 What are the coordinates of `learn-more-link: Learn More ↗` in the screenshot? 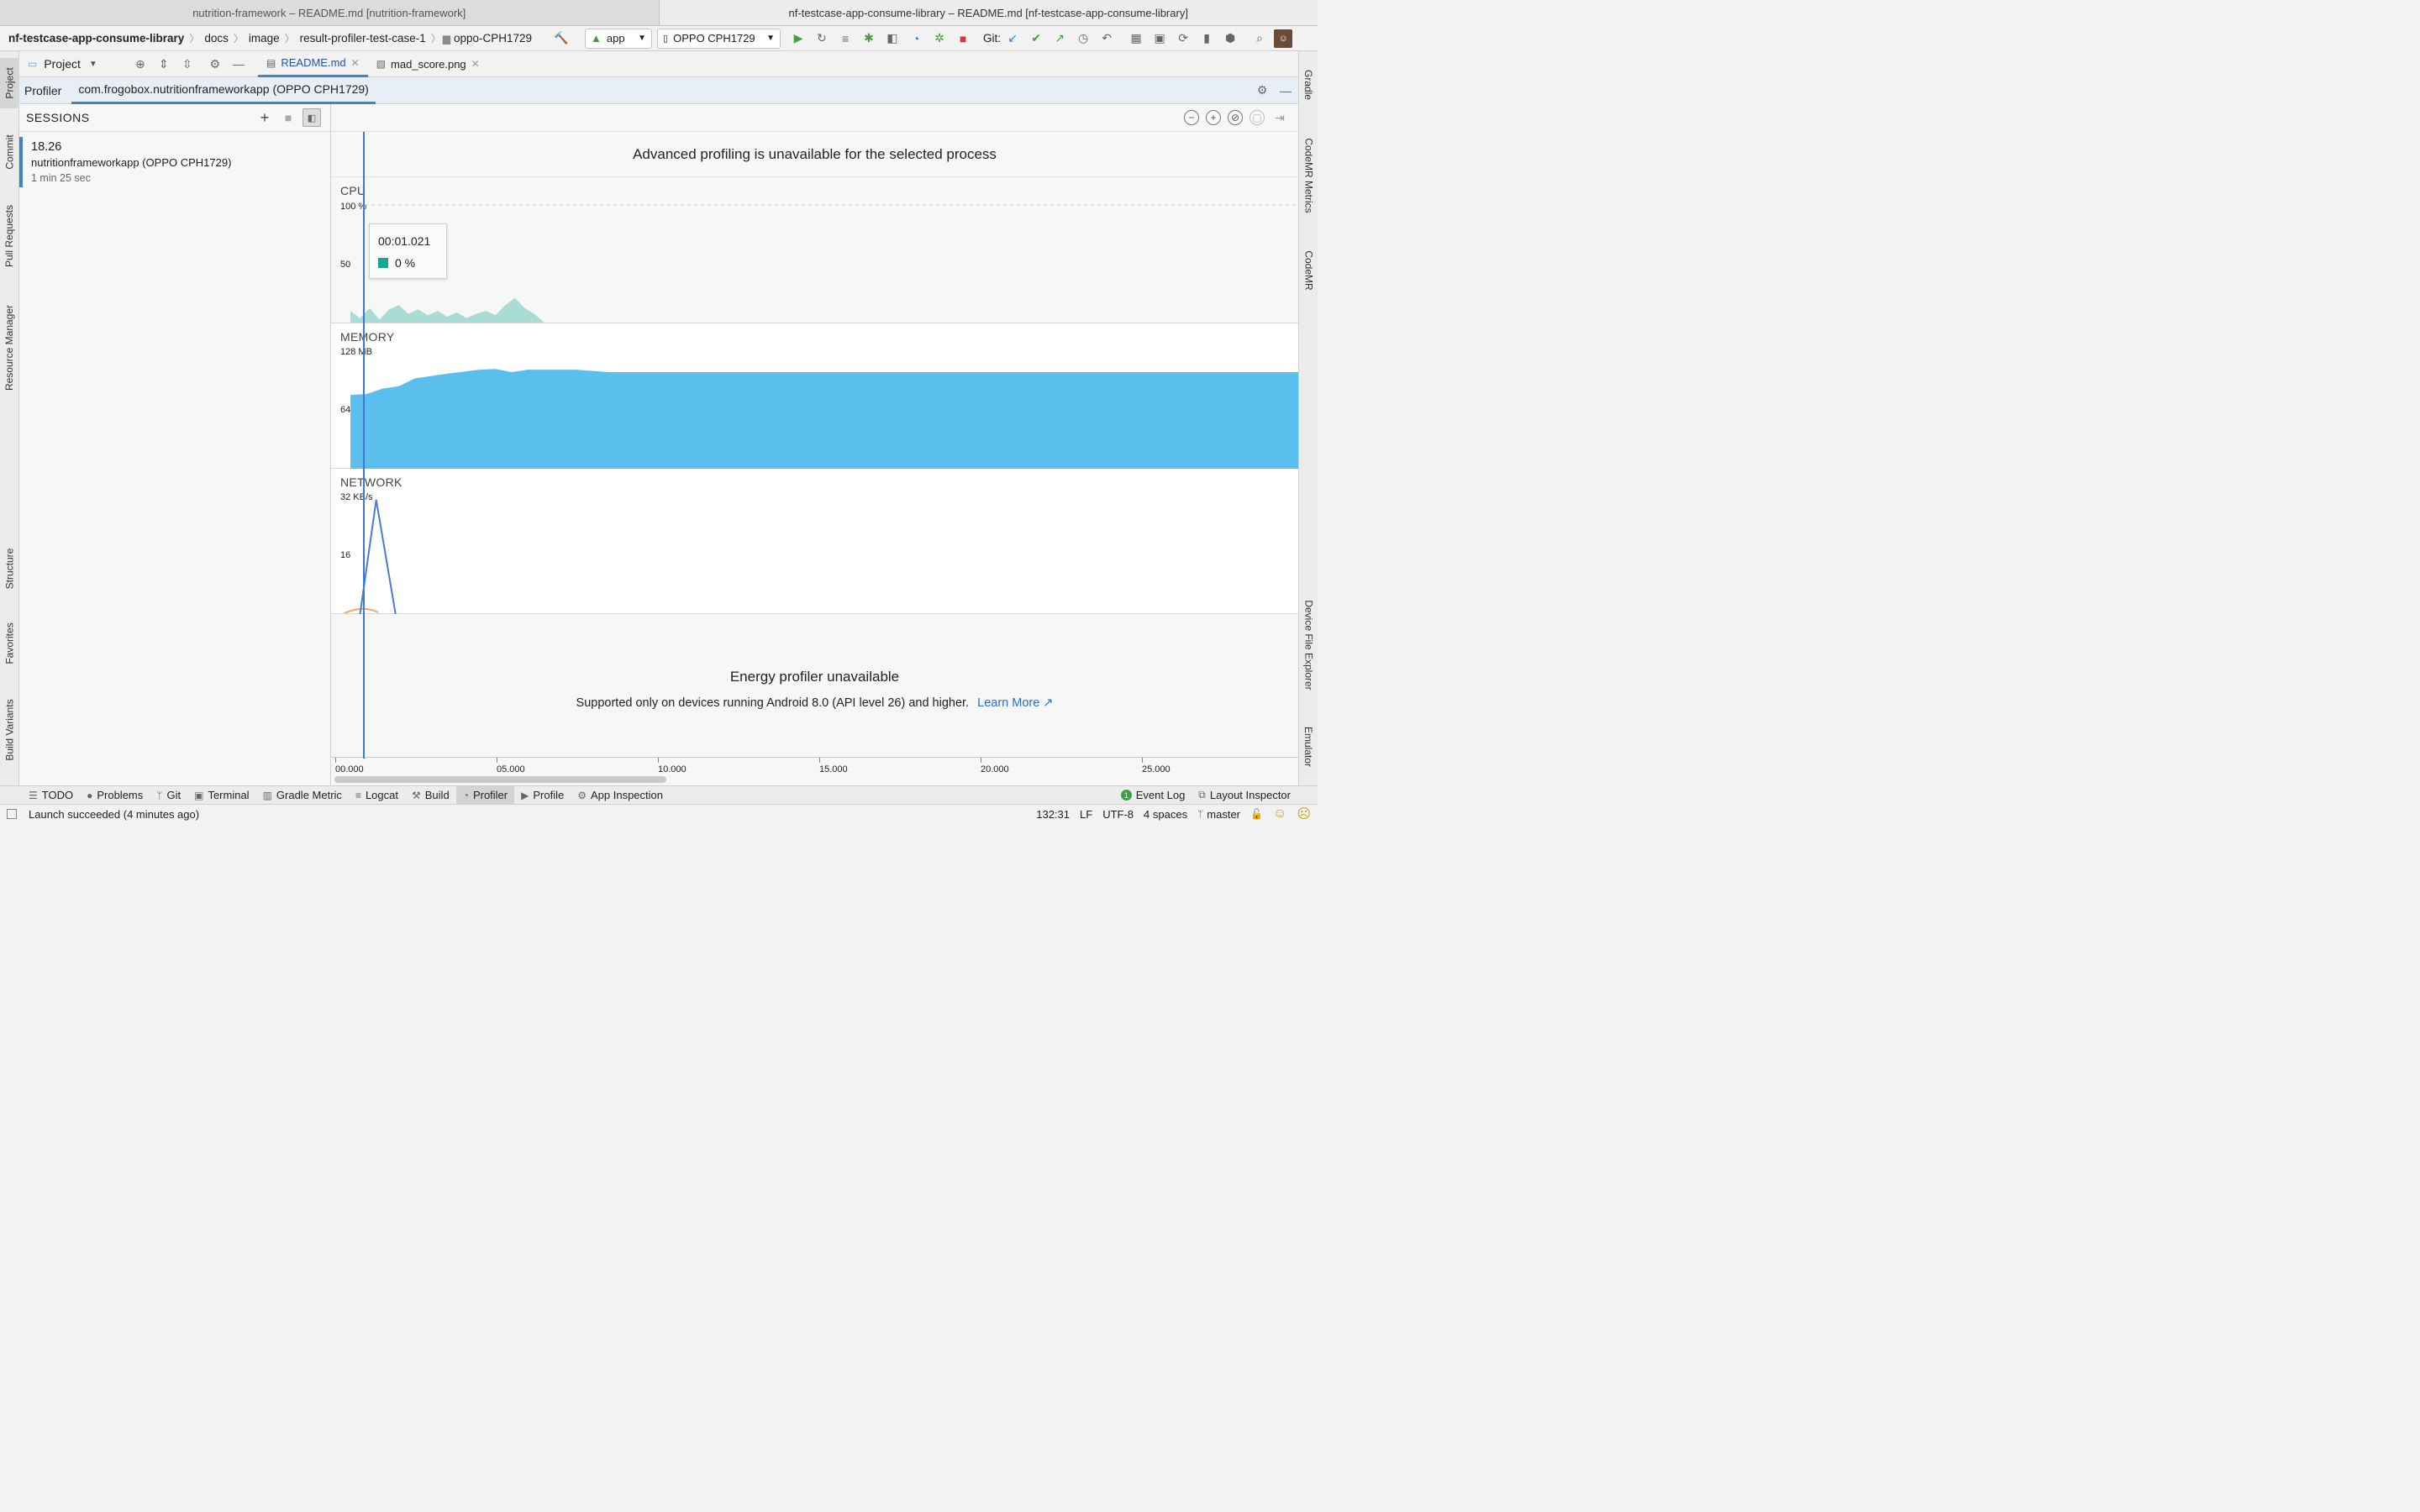 It's located at (1015, 703).